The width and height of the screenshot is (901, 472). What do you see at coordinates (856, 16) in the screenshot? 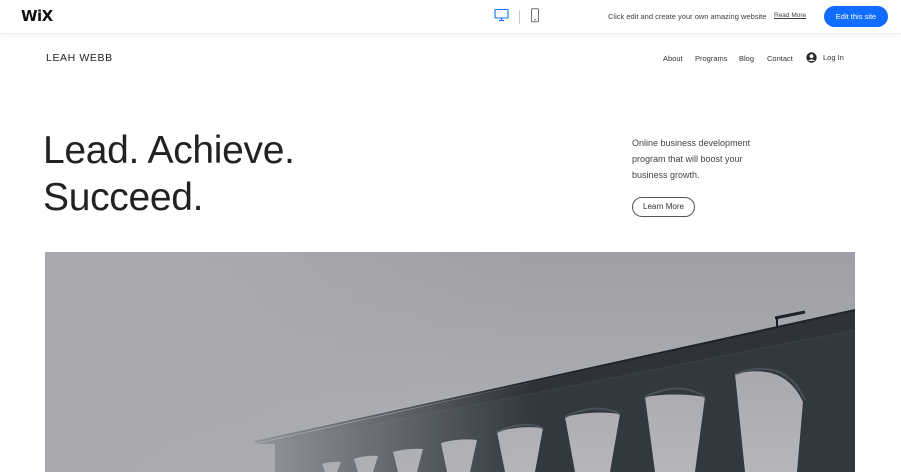
I see `edit-site-button: Edit this site` at bounding box center [856, 16].